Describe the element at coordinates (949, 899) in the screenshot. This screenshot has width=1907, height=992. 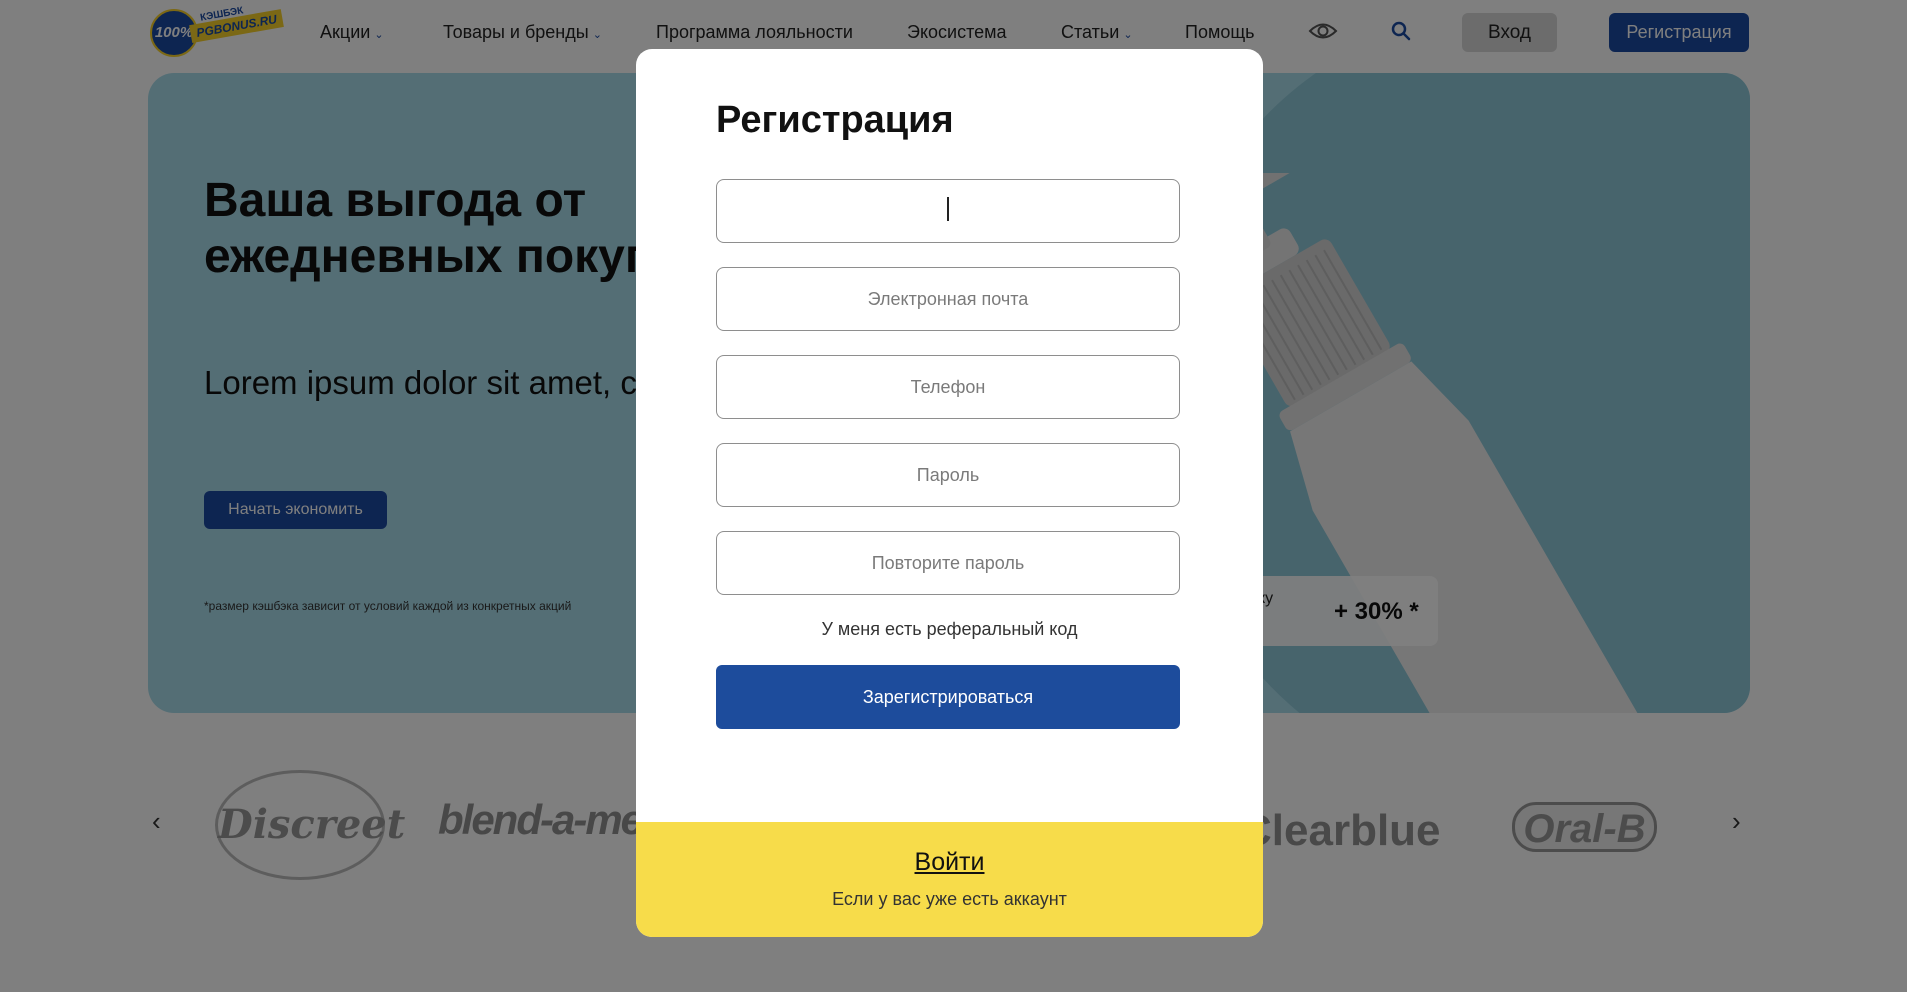
I see `login-hint: Если у вас уже есть аккаунт` at that location.